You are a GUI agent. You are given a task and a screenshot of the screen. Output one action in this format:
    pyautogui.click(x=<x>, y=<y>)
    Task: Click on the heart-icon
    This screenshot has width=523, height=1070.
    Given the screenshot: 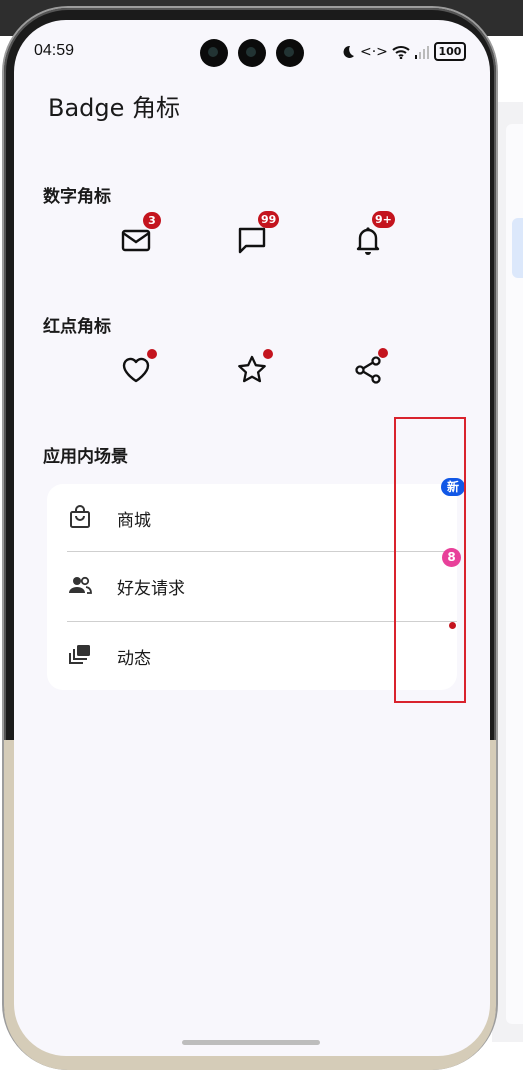 What is the action you would take?
    pyautogui.click(x=136, y=370)
    